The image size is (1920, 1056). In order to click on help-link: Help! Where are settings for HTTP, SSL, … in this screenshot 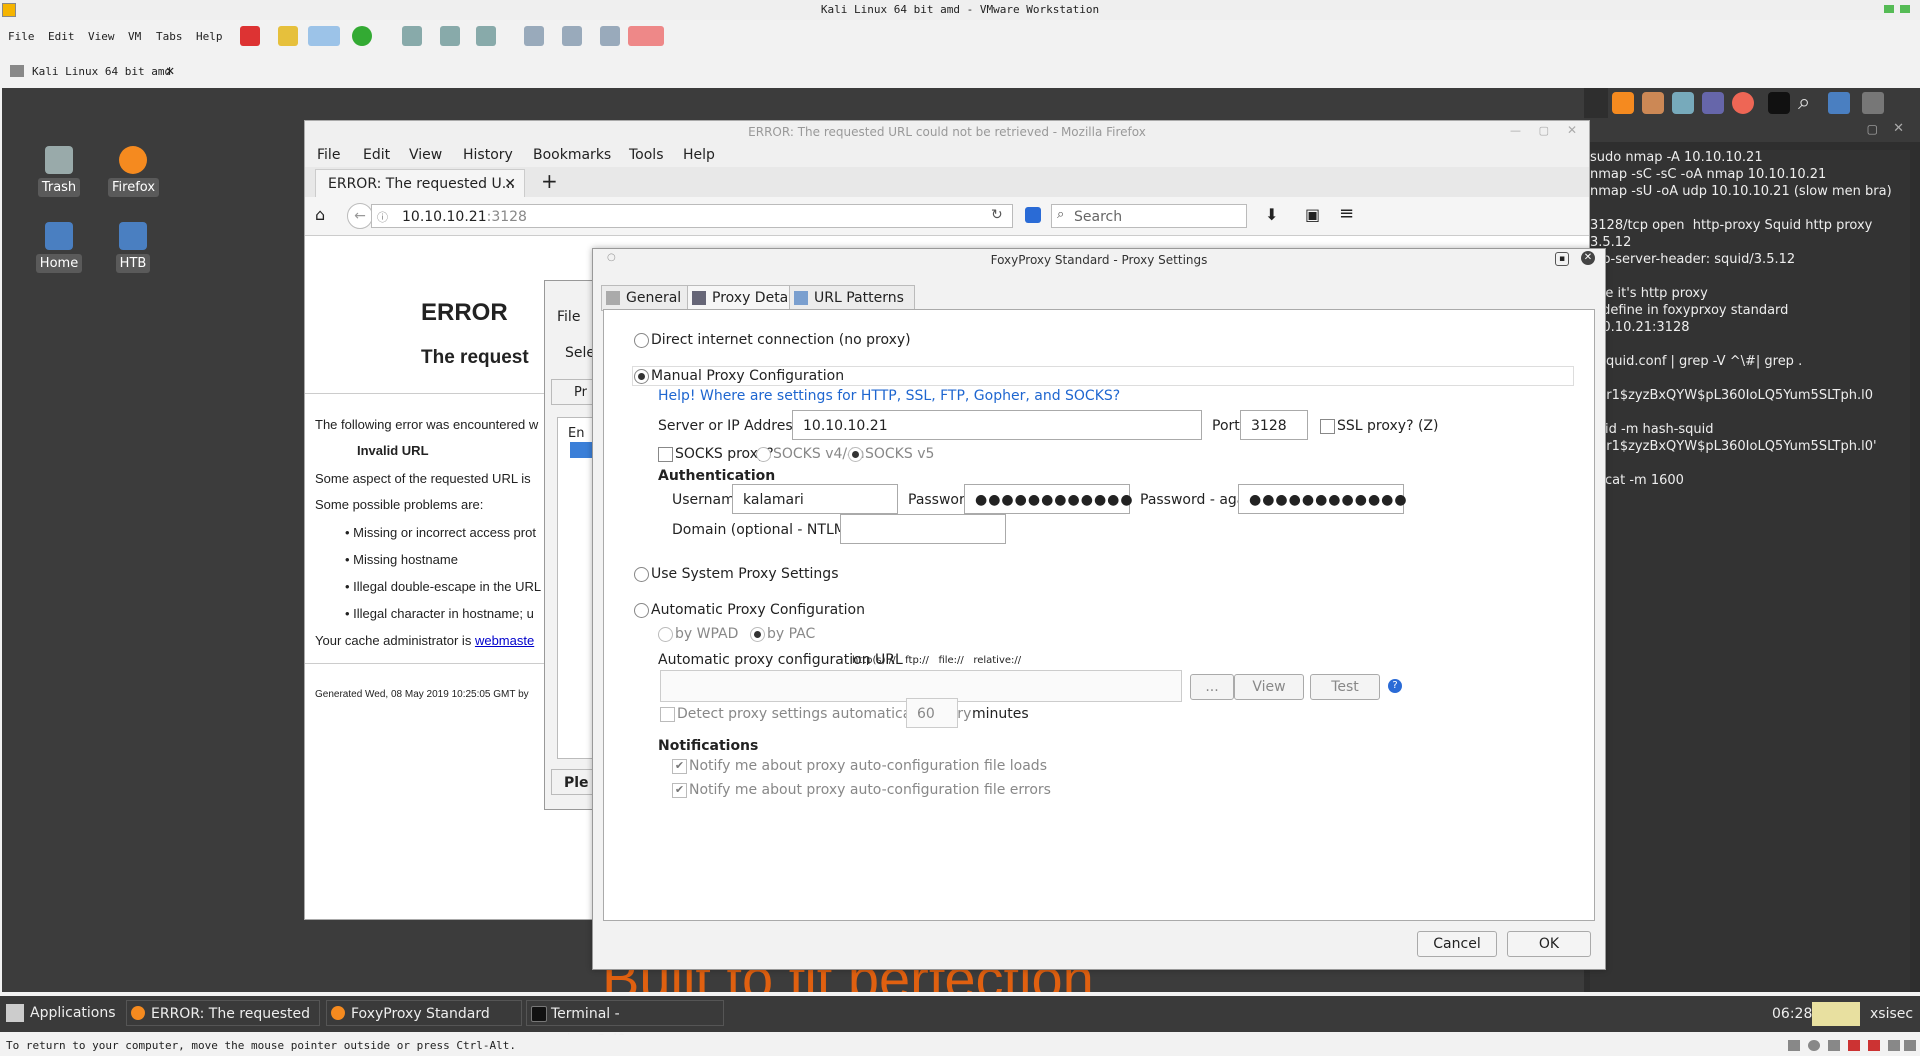, I will do `click(889, 396)`.